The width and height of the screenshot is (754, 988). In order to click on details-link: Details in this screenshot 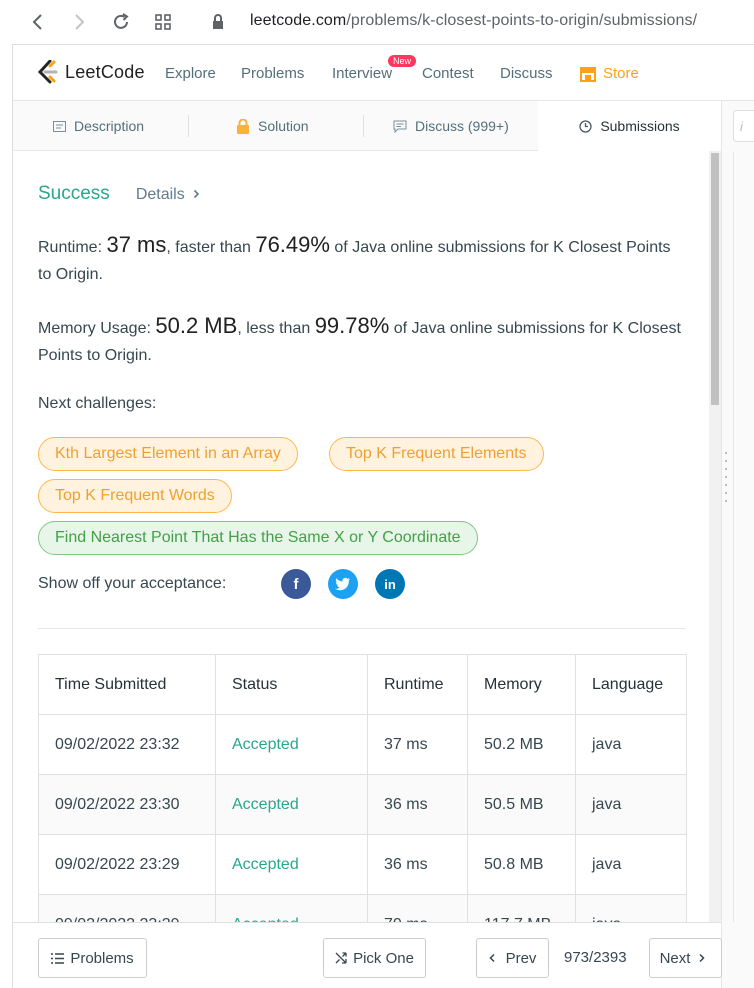, I will do `click(160, 195)`.